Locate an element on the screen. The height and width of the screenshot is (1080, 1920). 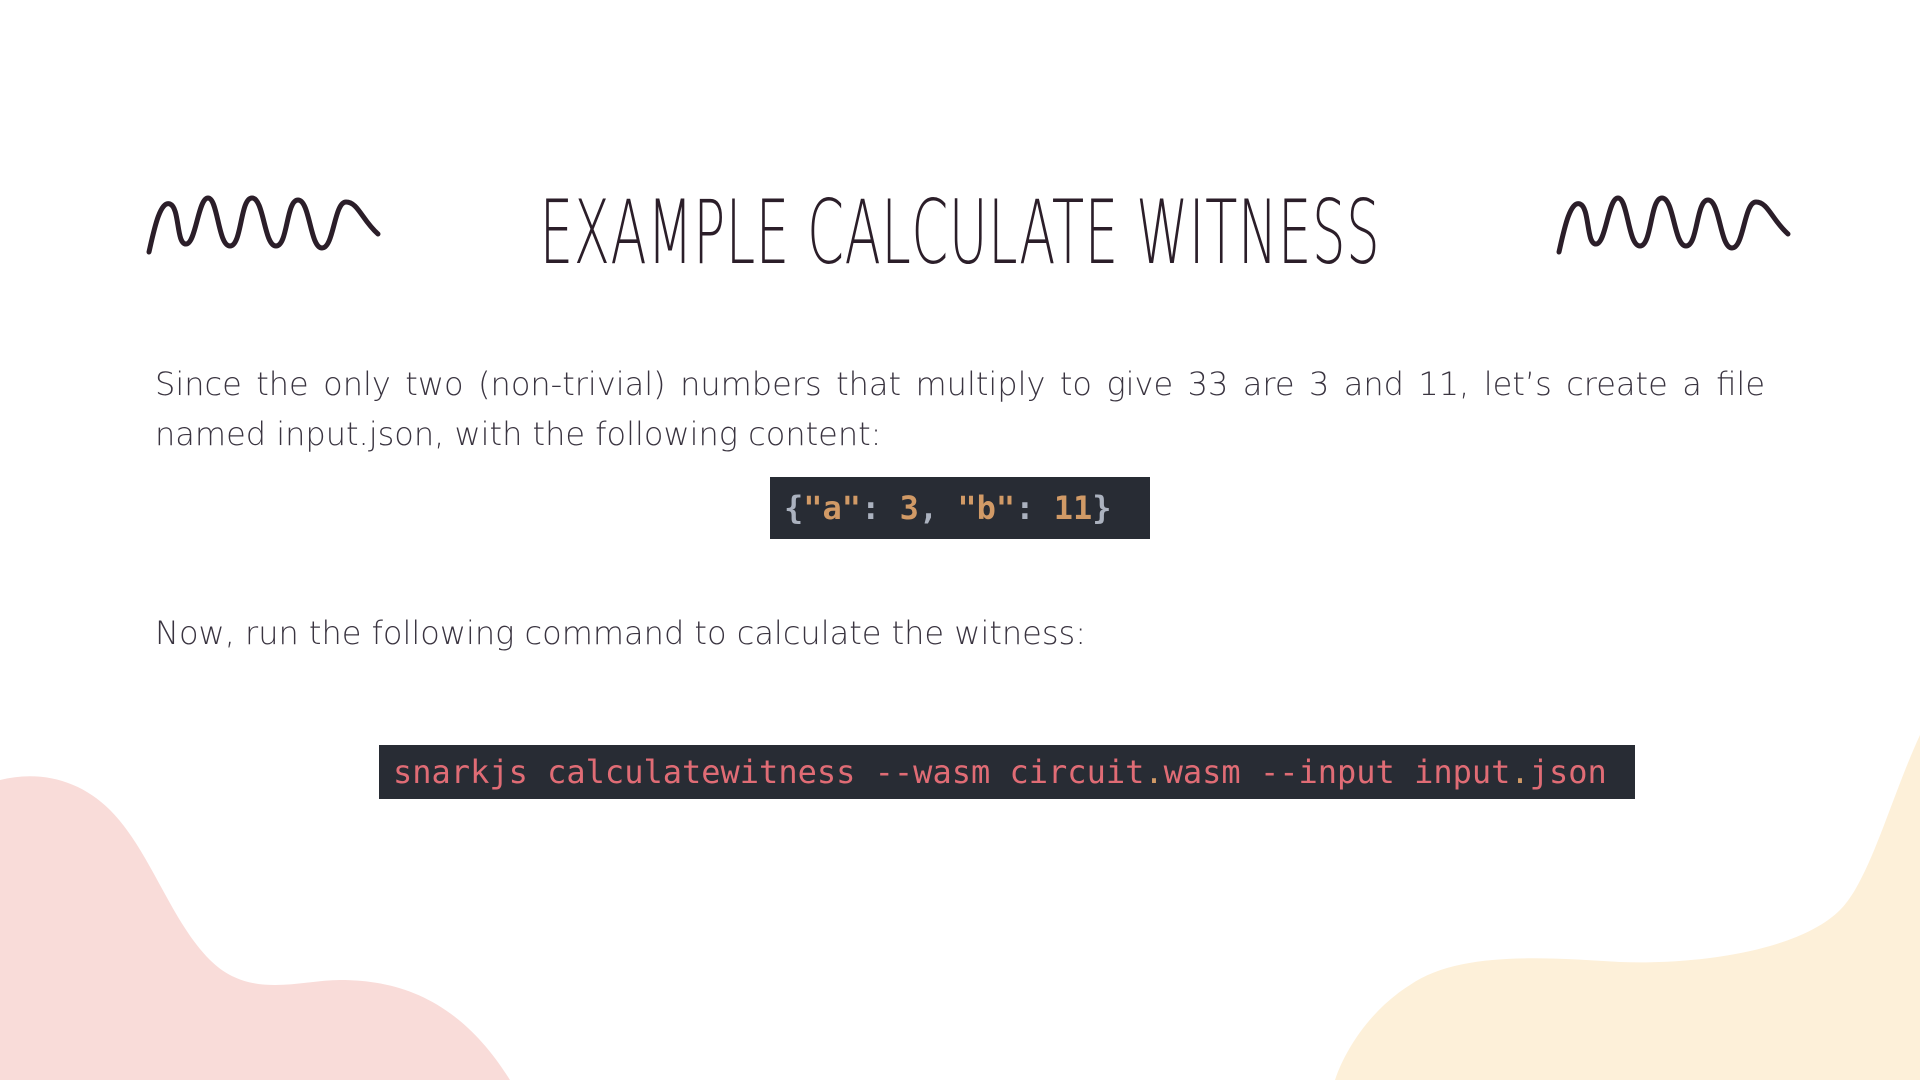
pink-blob is located at coordinates (255, 928).